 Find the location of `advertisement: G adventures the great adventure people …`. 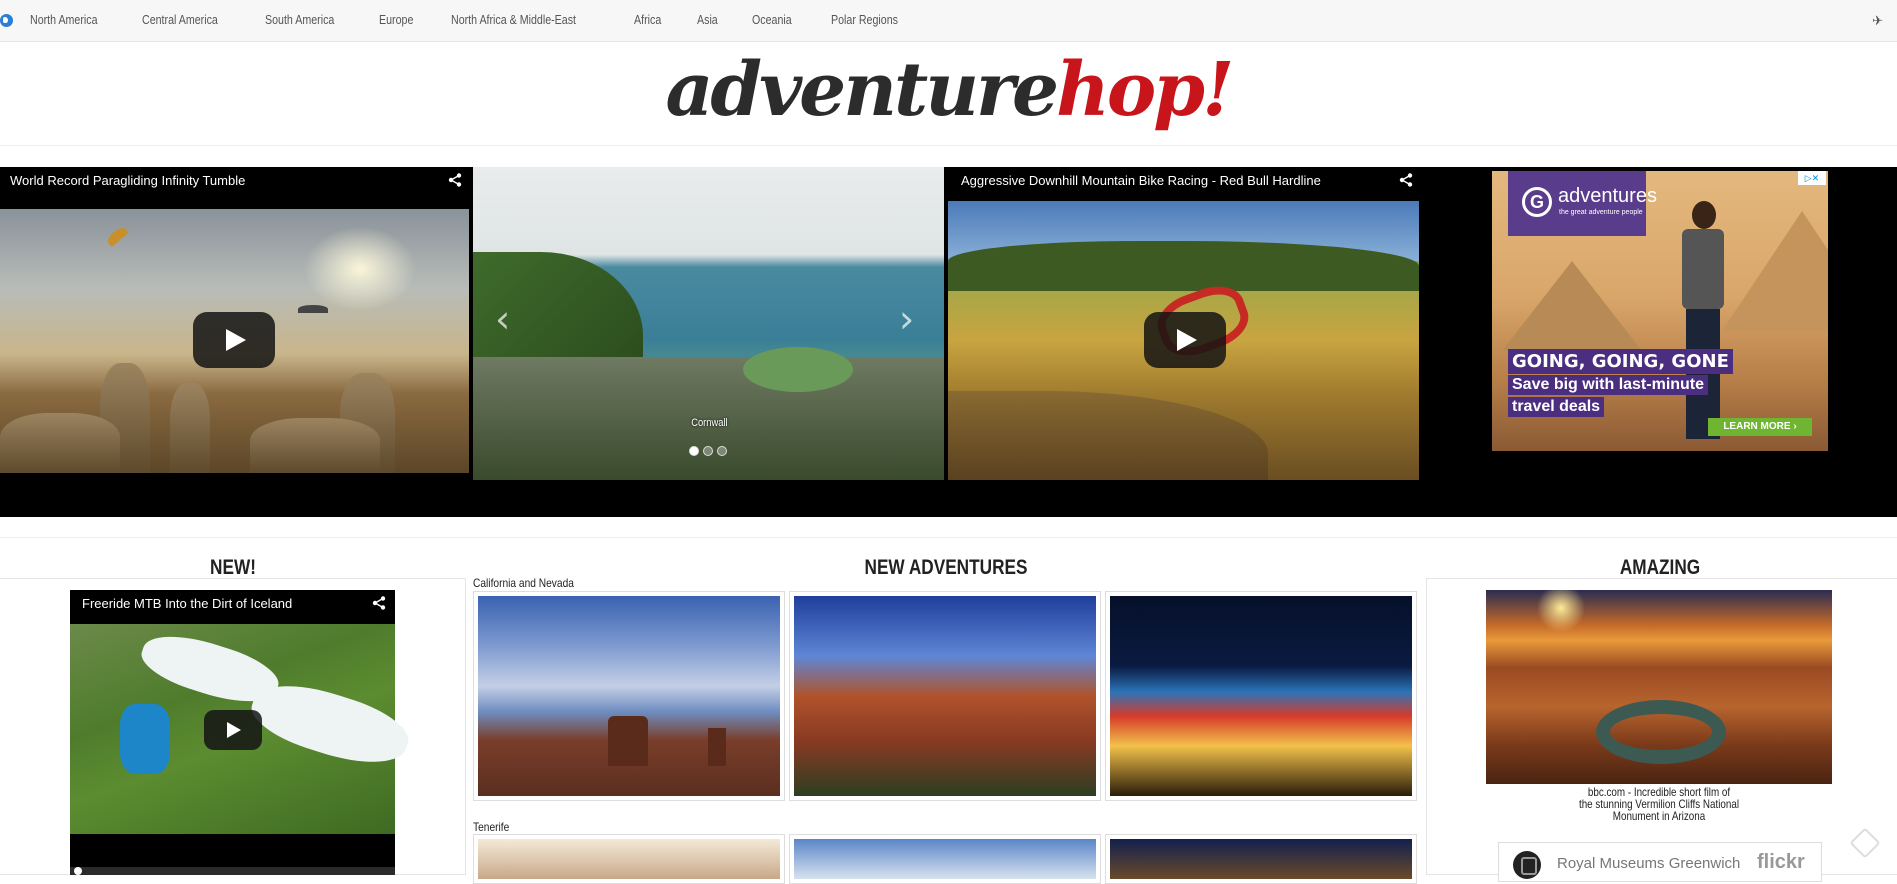

advertisement: G adventures the great adventure people … is located at coordinates (1660, 311).